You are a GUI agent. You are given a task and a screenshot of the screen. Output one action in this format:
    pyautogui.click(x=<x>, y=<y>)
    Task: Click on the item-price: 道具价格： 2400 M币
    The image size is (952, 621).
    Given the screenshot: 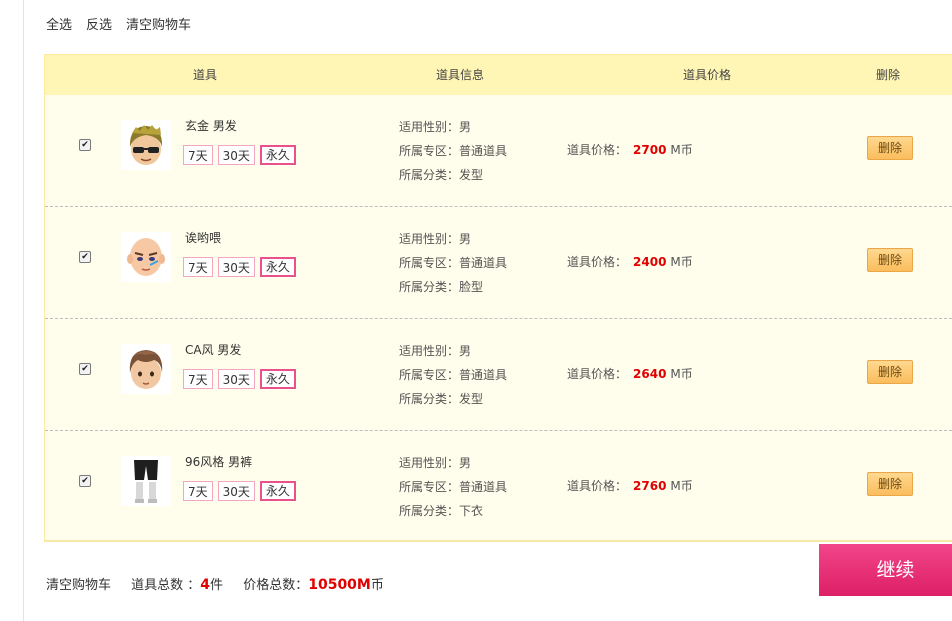 What is the action you would take?
    pyautogui.click(x=630, y=261)
    